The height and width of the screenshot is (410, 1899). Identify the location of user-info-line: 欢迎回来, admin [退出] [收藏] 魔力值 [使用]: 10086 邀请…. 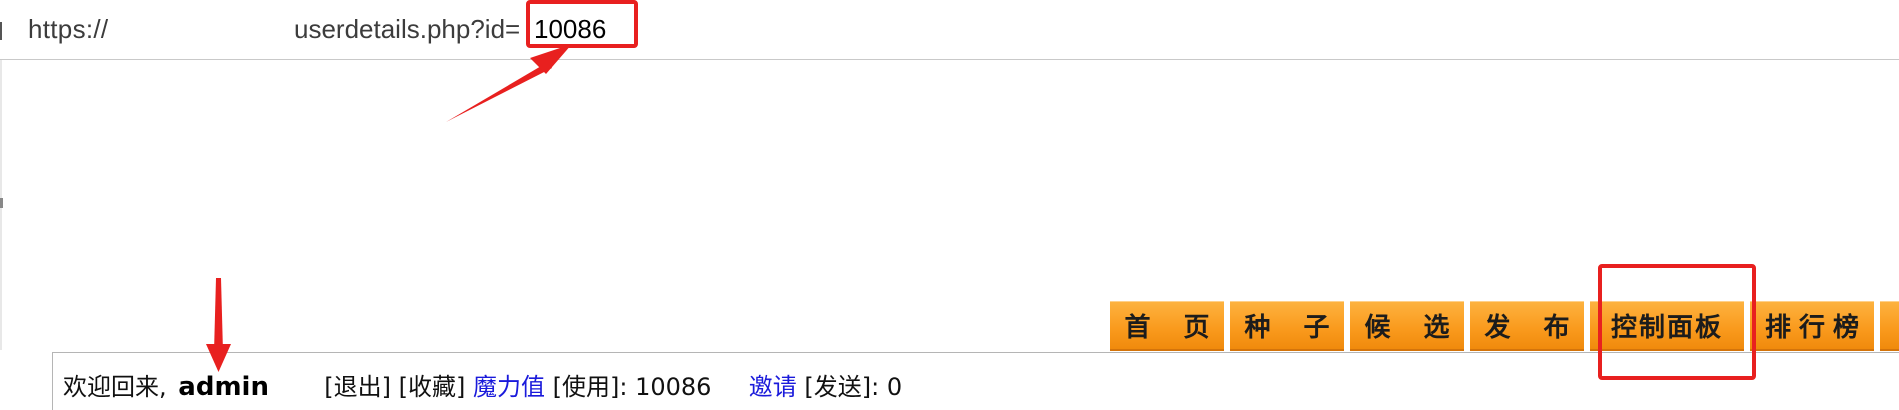
(482, 384).